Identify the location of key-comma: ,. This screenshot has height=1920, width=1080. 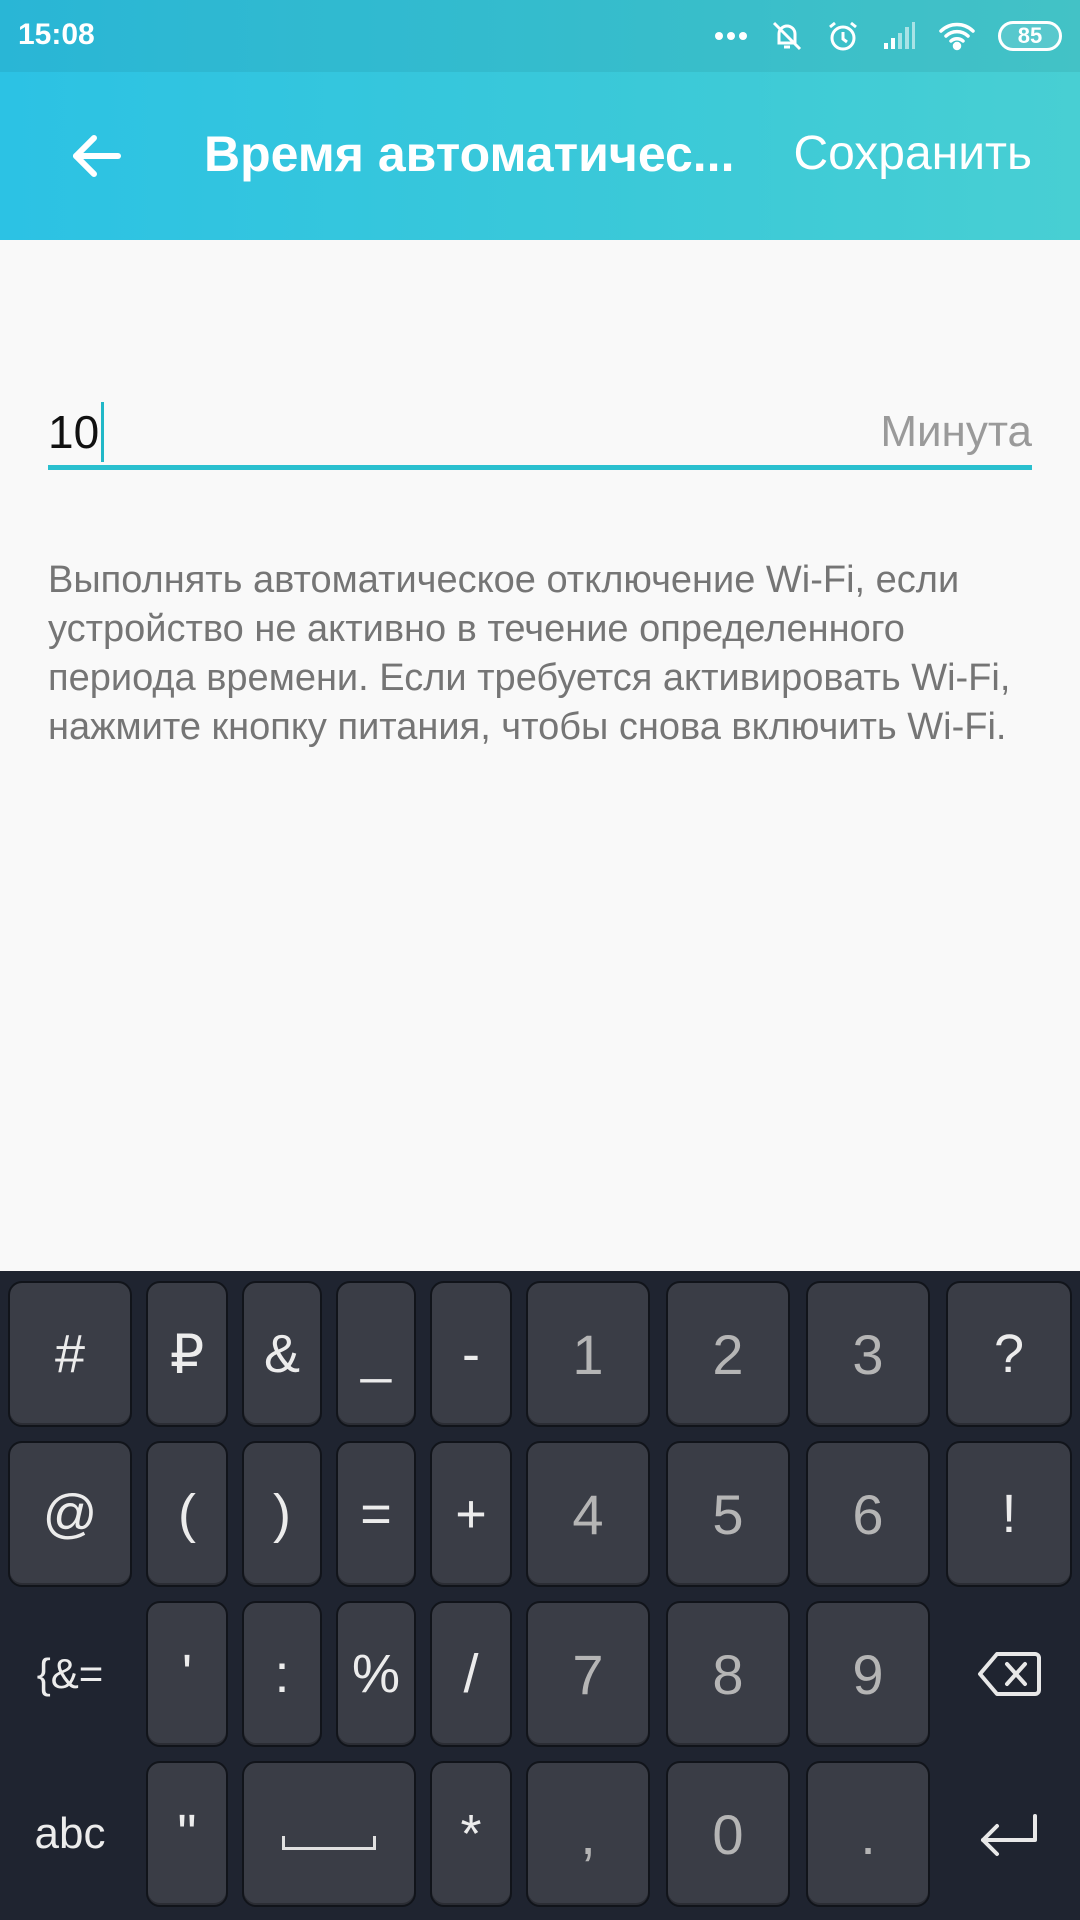
(588, 1834).